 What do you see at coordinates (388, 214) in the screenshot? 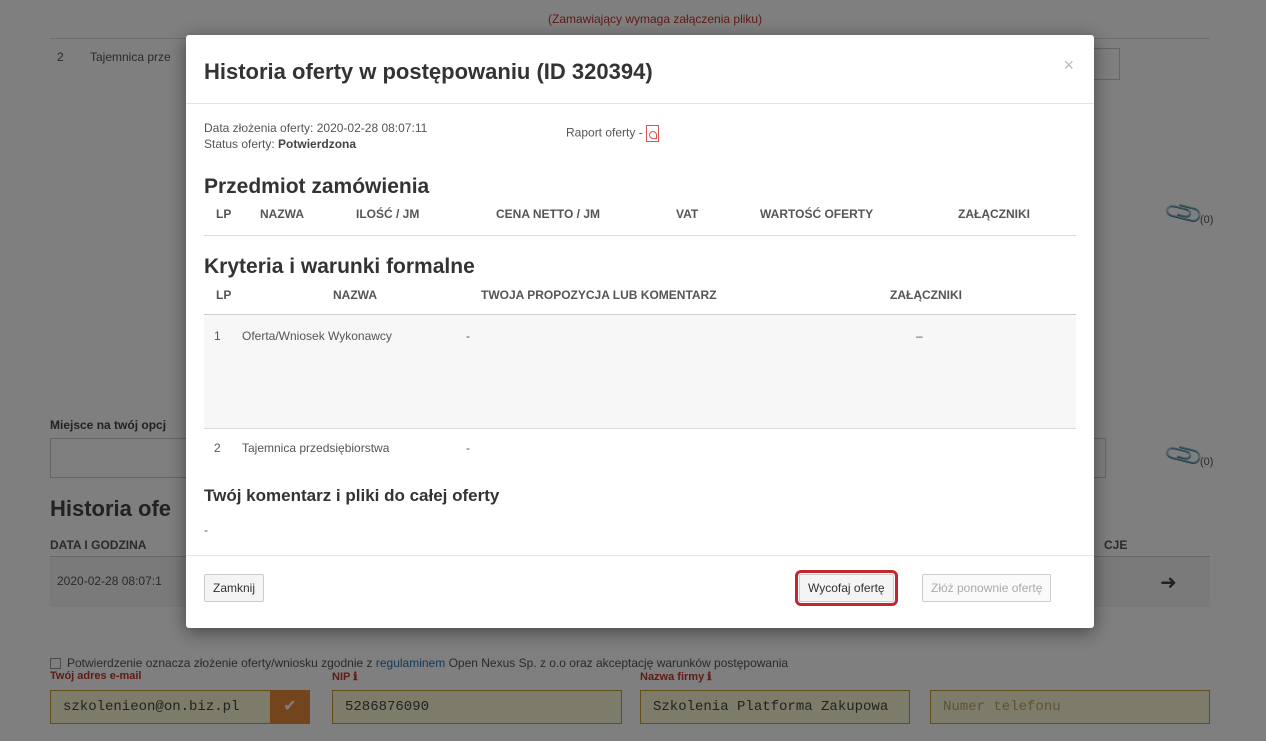
I see `col-qty: ILOŚĆ / JM` at bounding box center [388, 214].